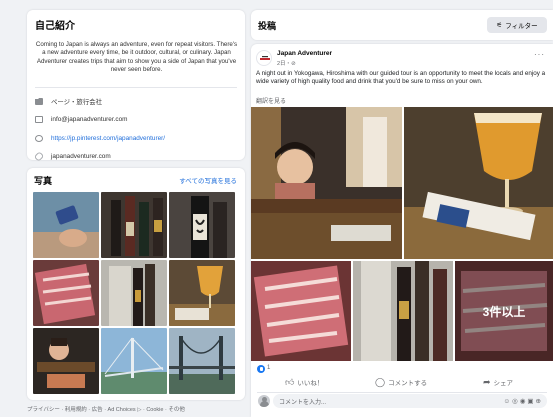 This screenshot has width=553, height=417. What do you see at coordinates (76, 102) in the screenshot?
I see `category-label: ページ・旅行会社` at bounding box center [76, 102].